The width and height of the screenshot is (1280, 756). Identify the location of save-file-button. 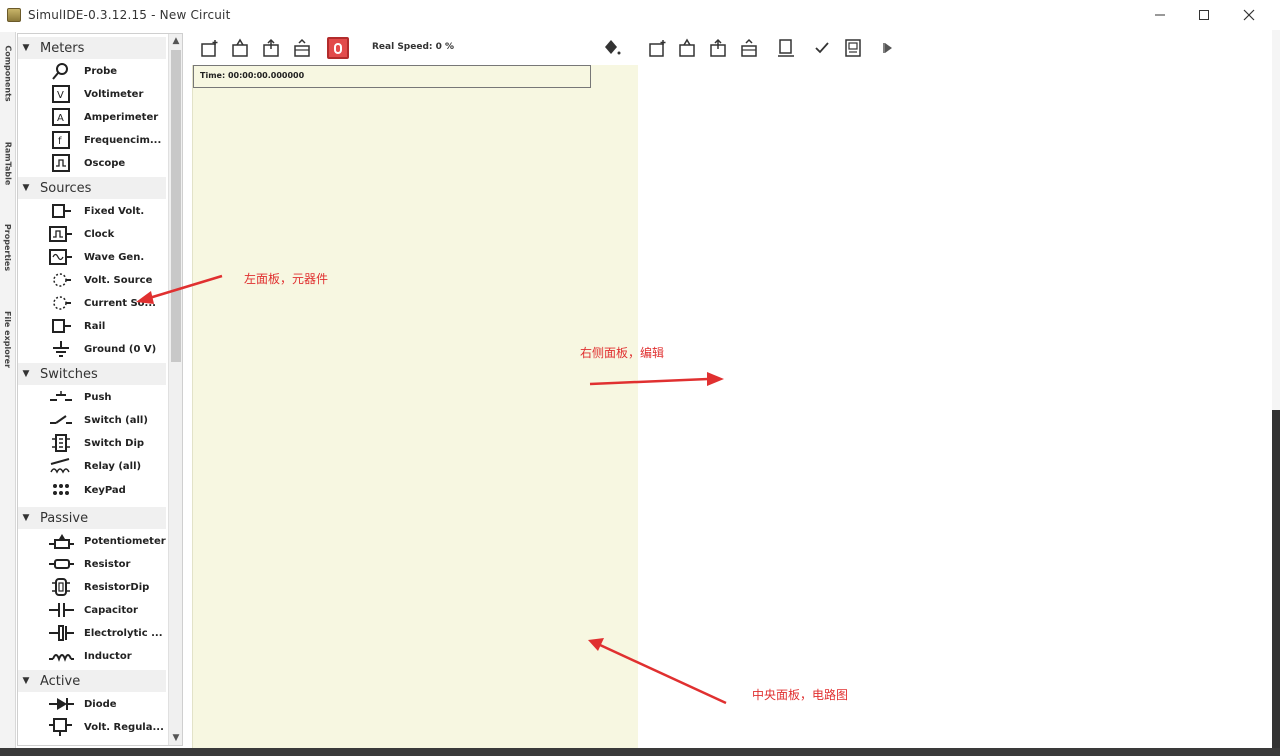
(718, 48).